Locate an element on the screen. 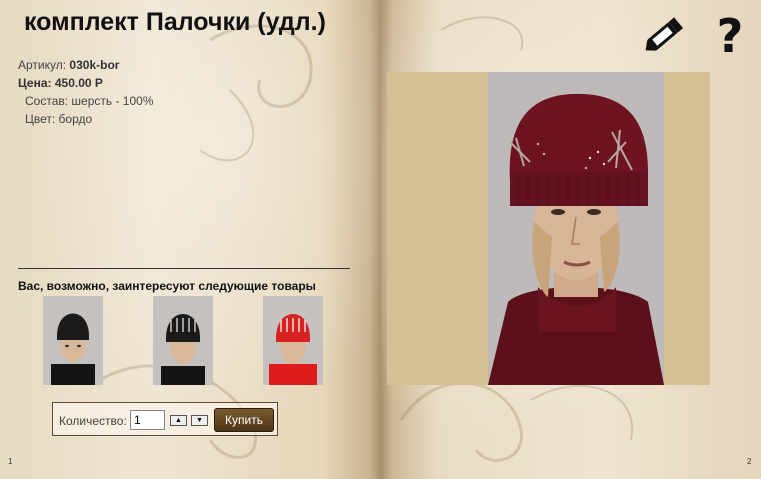 This screenshot has width=761, height=479. black-hat-sticks-image is located at coordinates (183, 340).